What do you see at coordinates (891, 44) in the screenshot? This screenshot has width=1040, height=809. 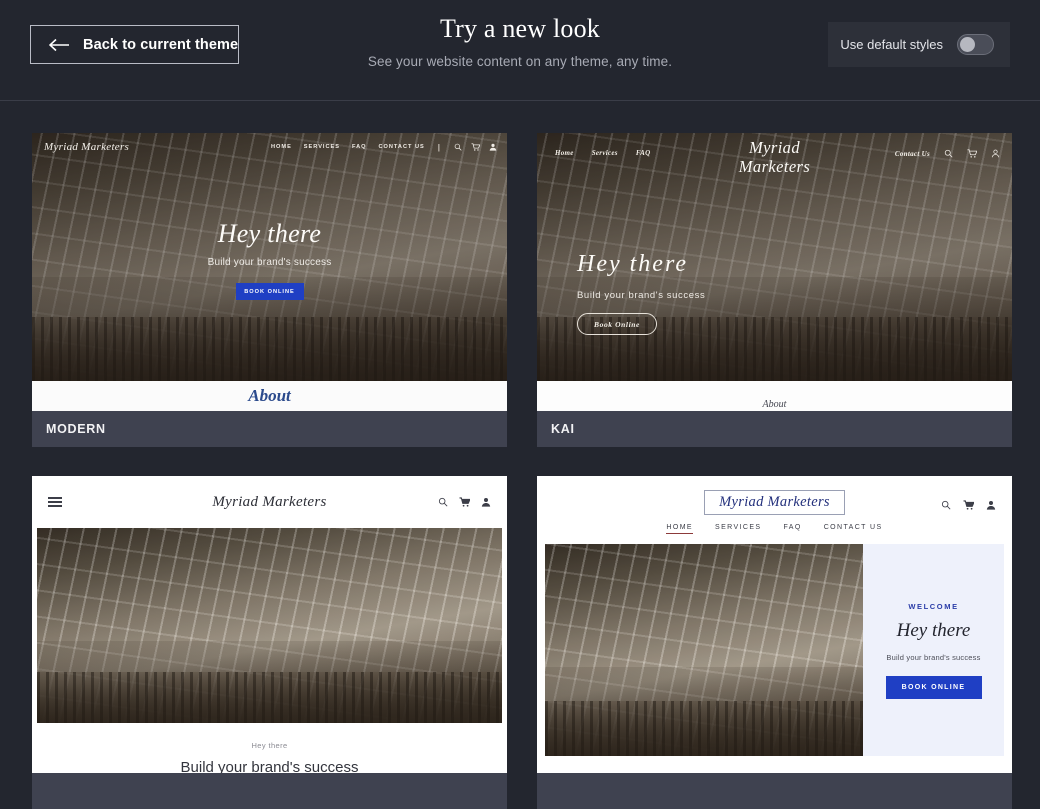 I see `default-styles-label: Use default styles` at bounding box center [891, 44].